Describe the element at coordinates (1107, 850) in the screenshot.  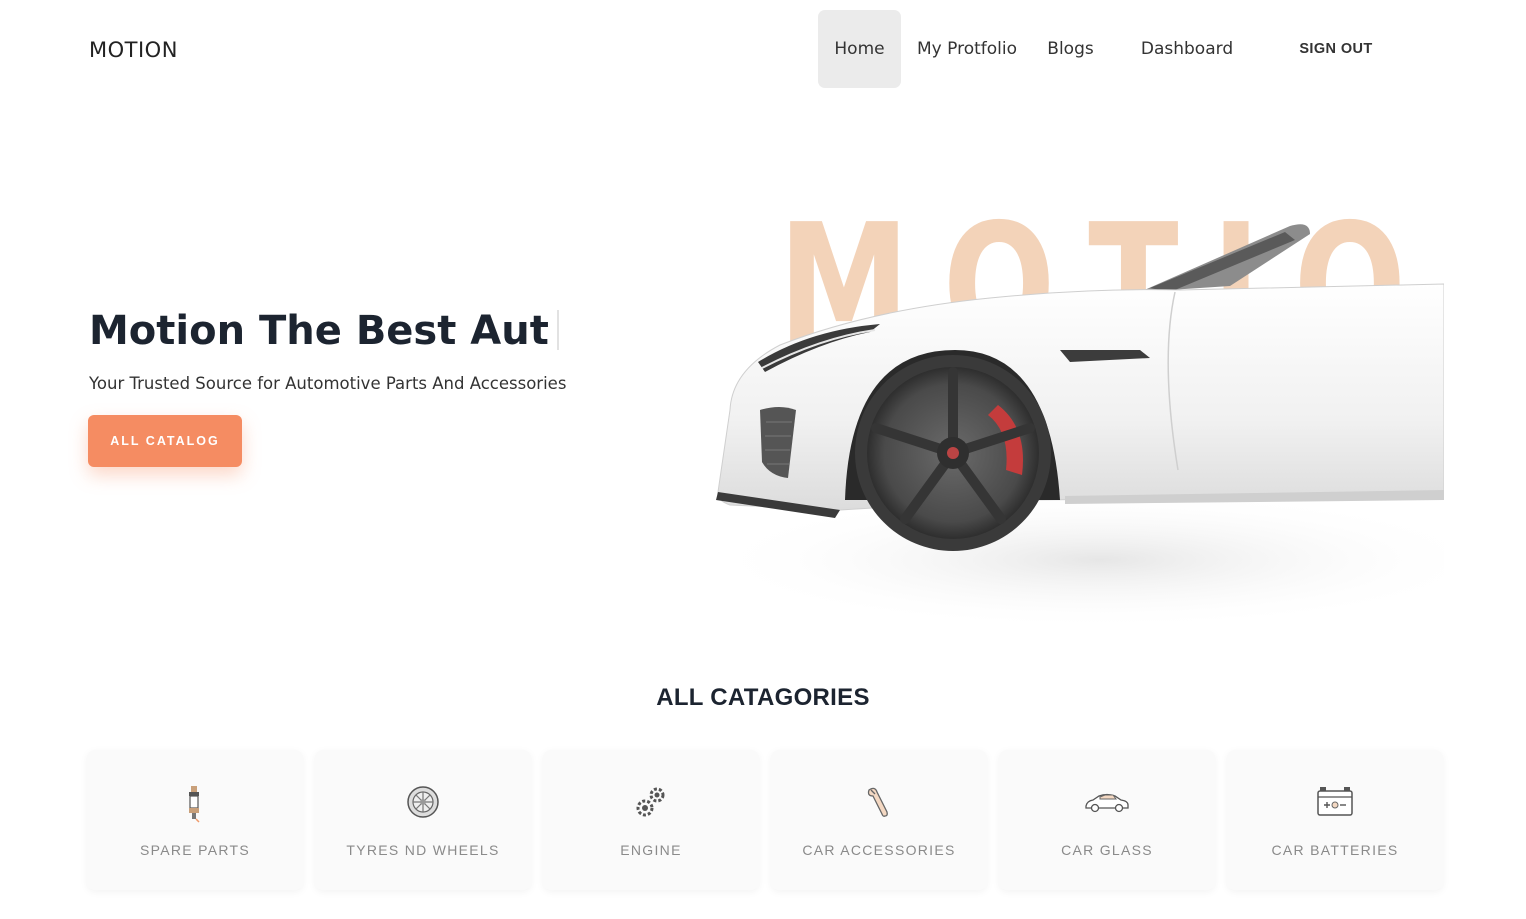
I see `category-label: CAR GLASS` at that location.